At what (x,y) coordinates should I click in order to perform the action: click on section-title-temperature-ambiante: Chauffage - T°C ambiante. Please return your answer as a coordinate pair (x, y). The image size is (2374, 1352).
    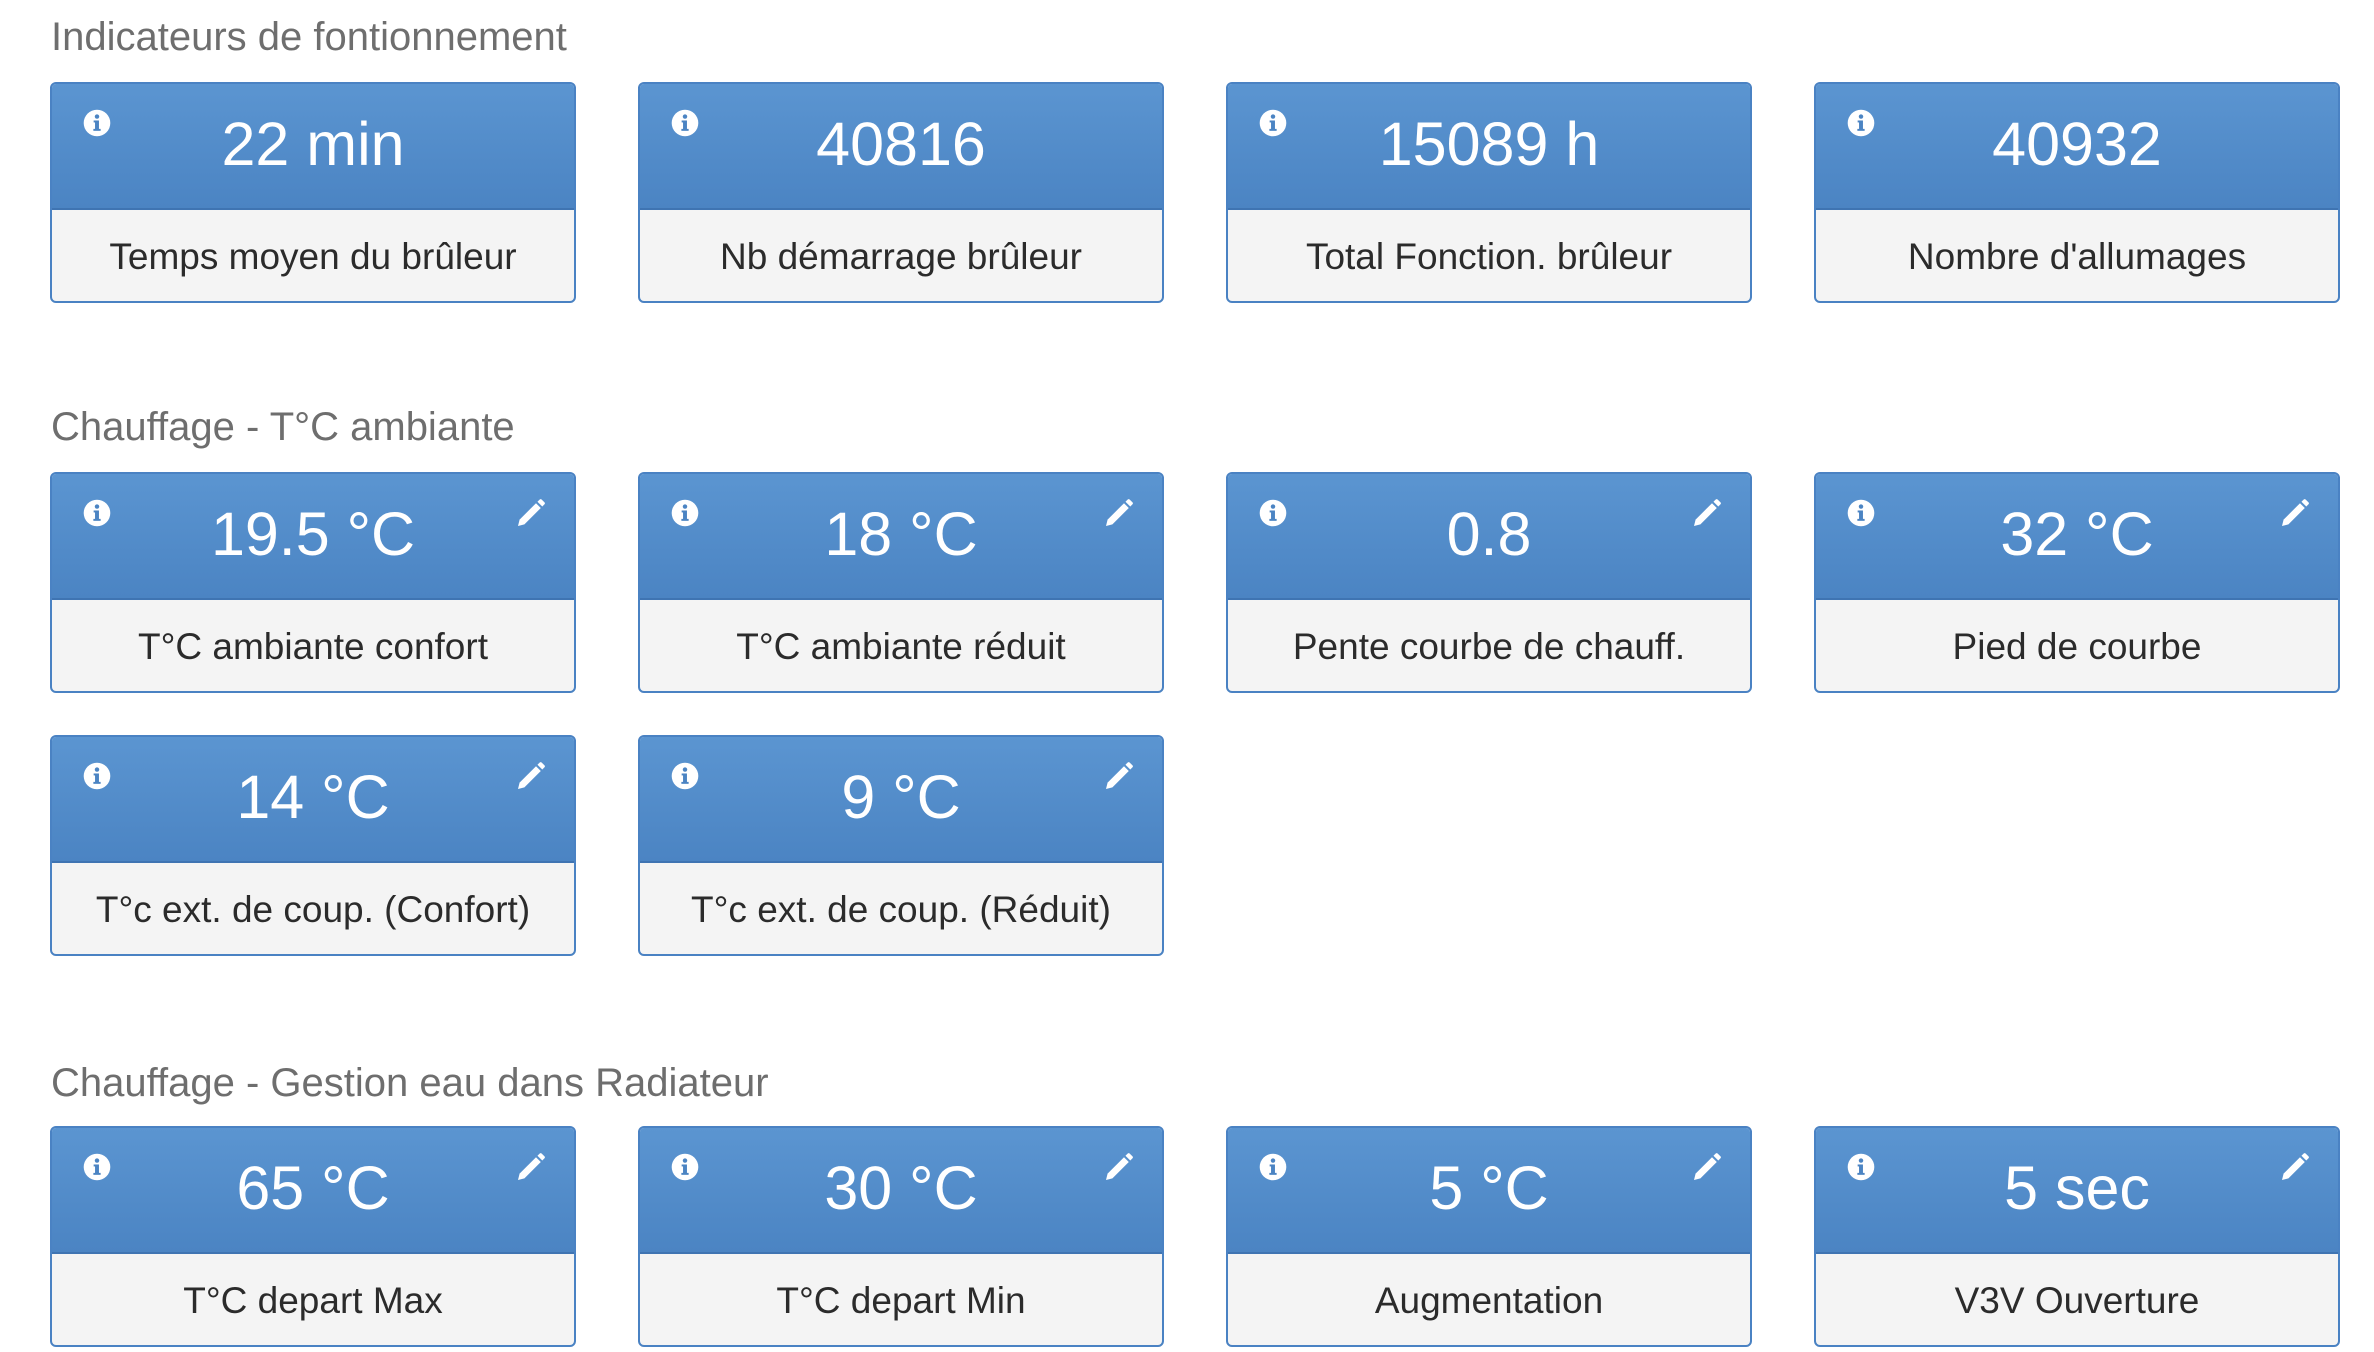
    Looking at the image, I should click on (283, 427).